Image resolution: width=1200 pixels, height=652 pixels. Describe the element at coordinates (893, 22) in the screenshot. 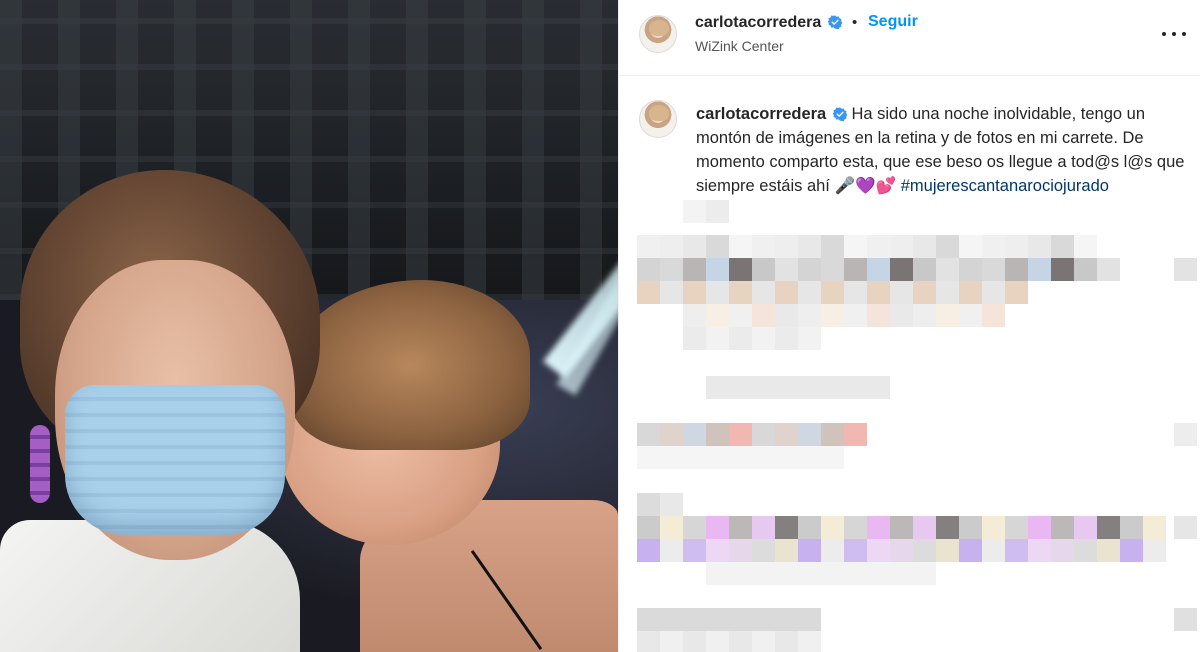

I see `follow-button: Seguir` at that location.